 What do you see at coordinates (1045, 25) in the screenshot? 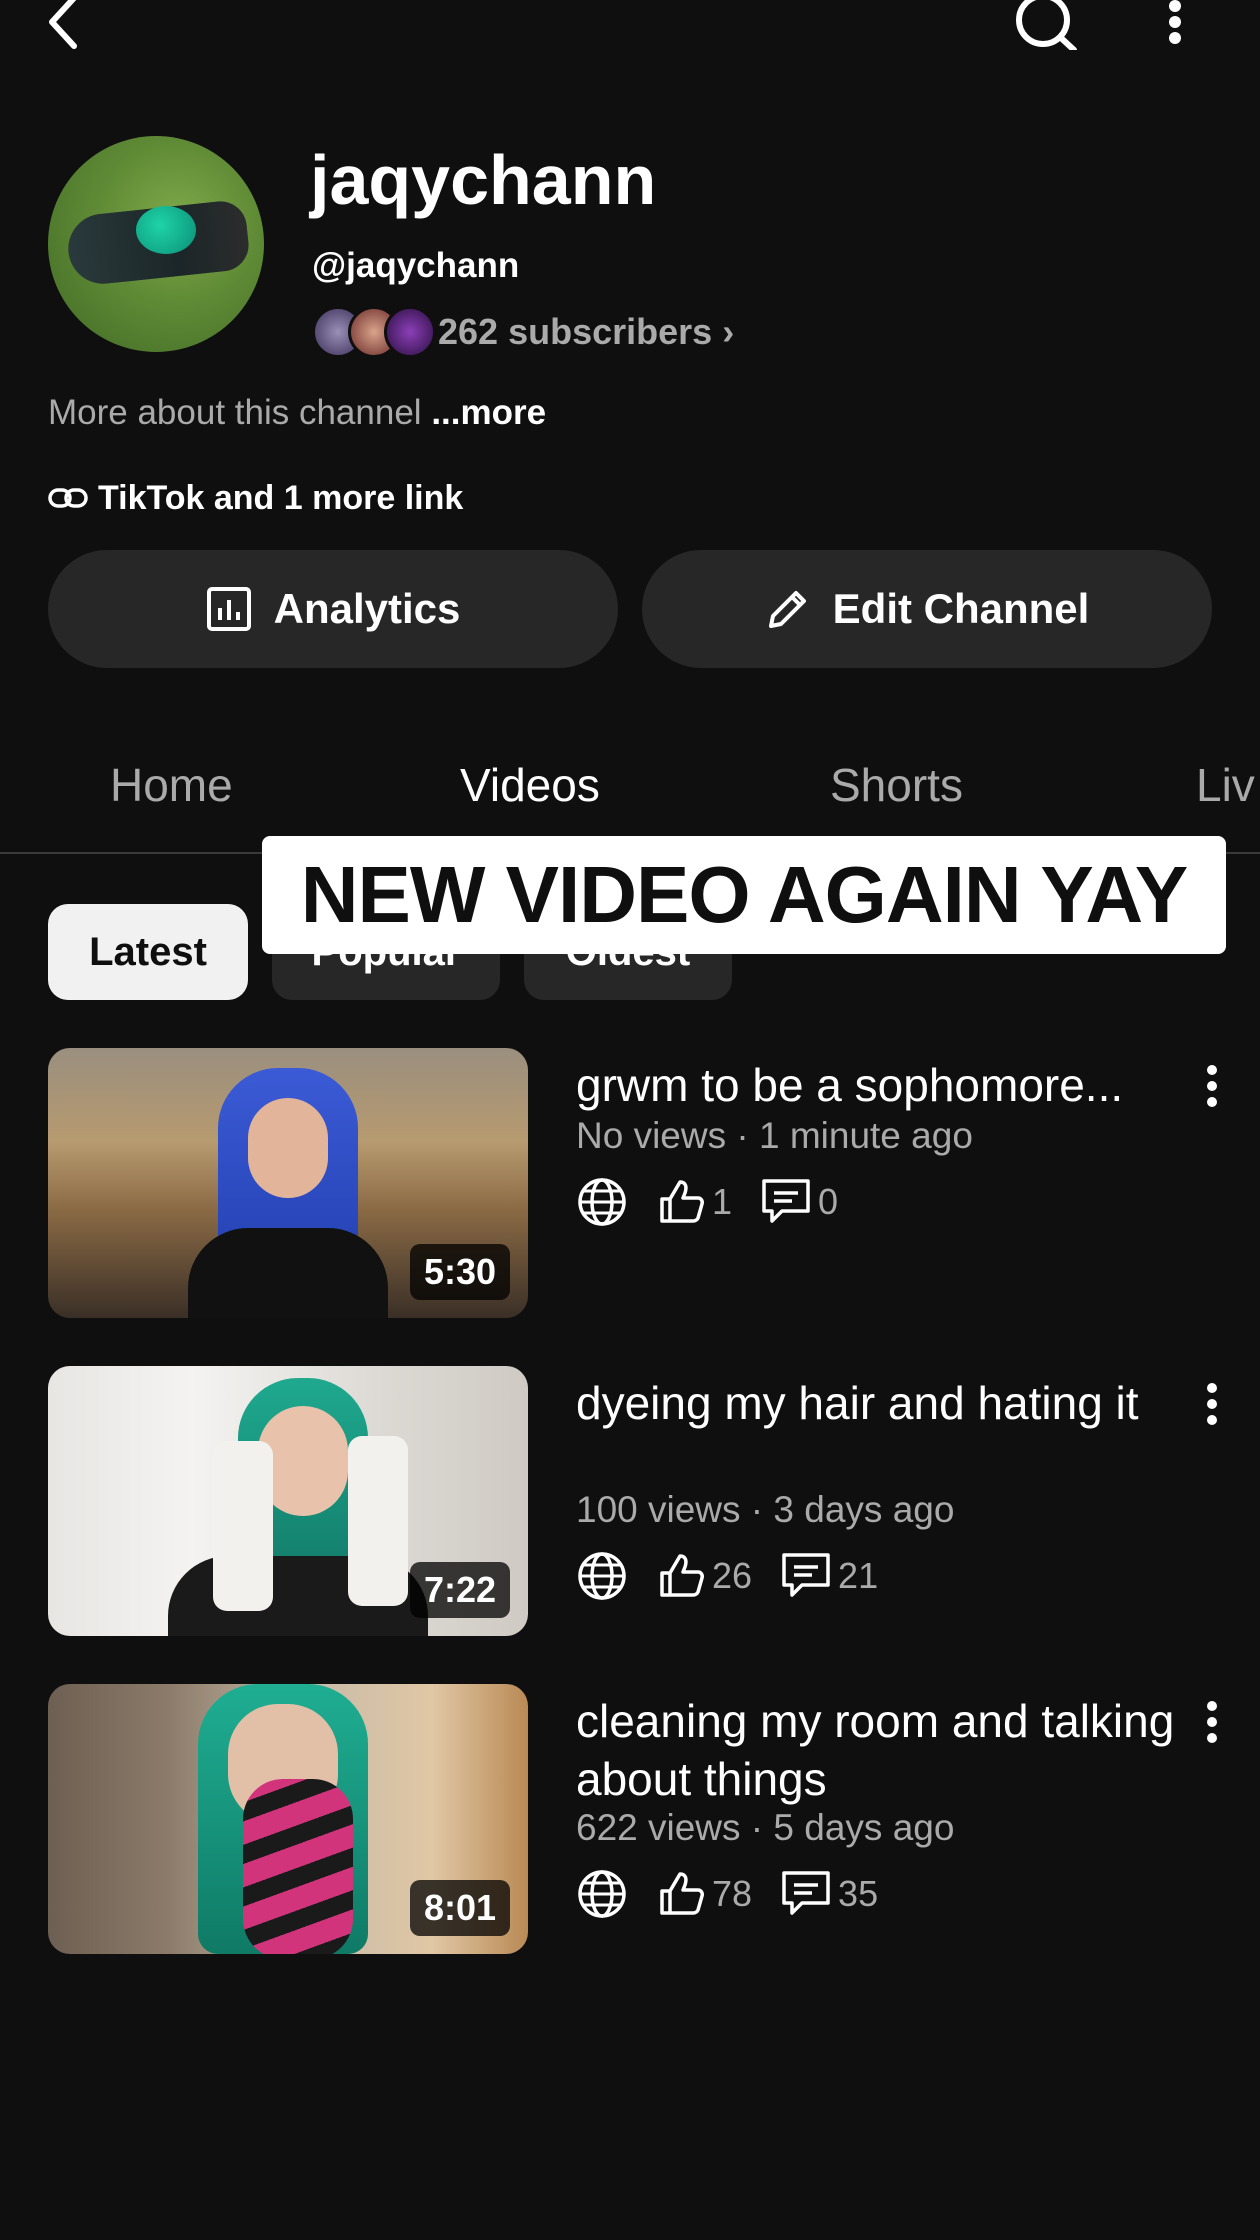
I see `search-icon` at bounding box center [1045, 25].